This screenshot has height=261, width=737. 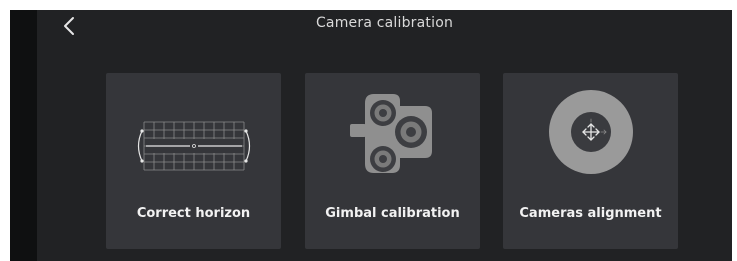 What do you see at coordinates (23, 135) in the screenshot?
I see `left-bezel` at bounding box center [23, 135].